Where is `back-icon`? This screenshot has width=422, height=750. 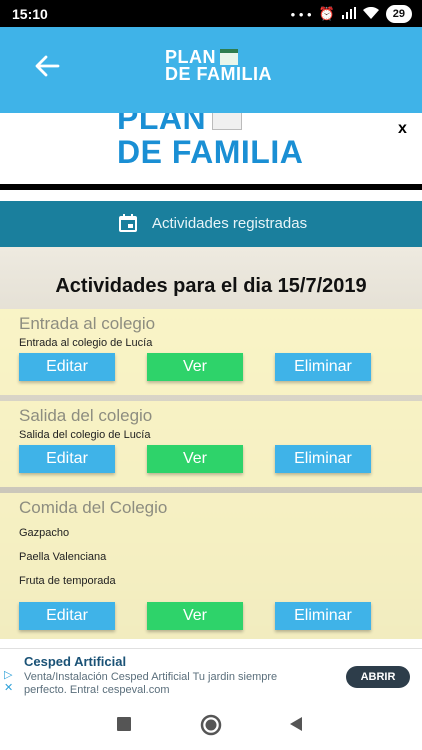 back-icon is located at coordinates (297, 725).